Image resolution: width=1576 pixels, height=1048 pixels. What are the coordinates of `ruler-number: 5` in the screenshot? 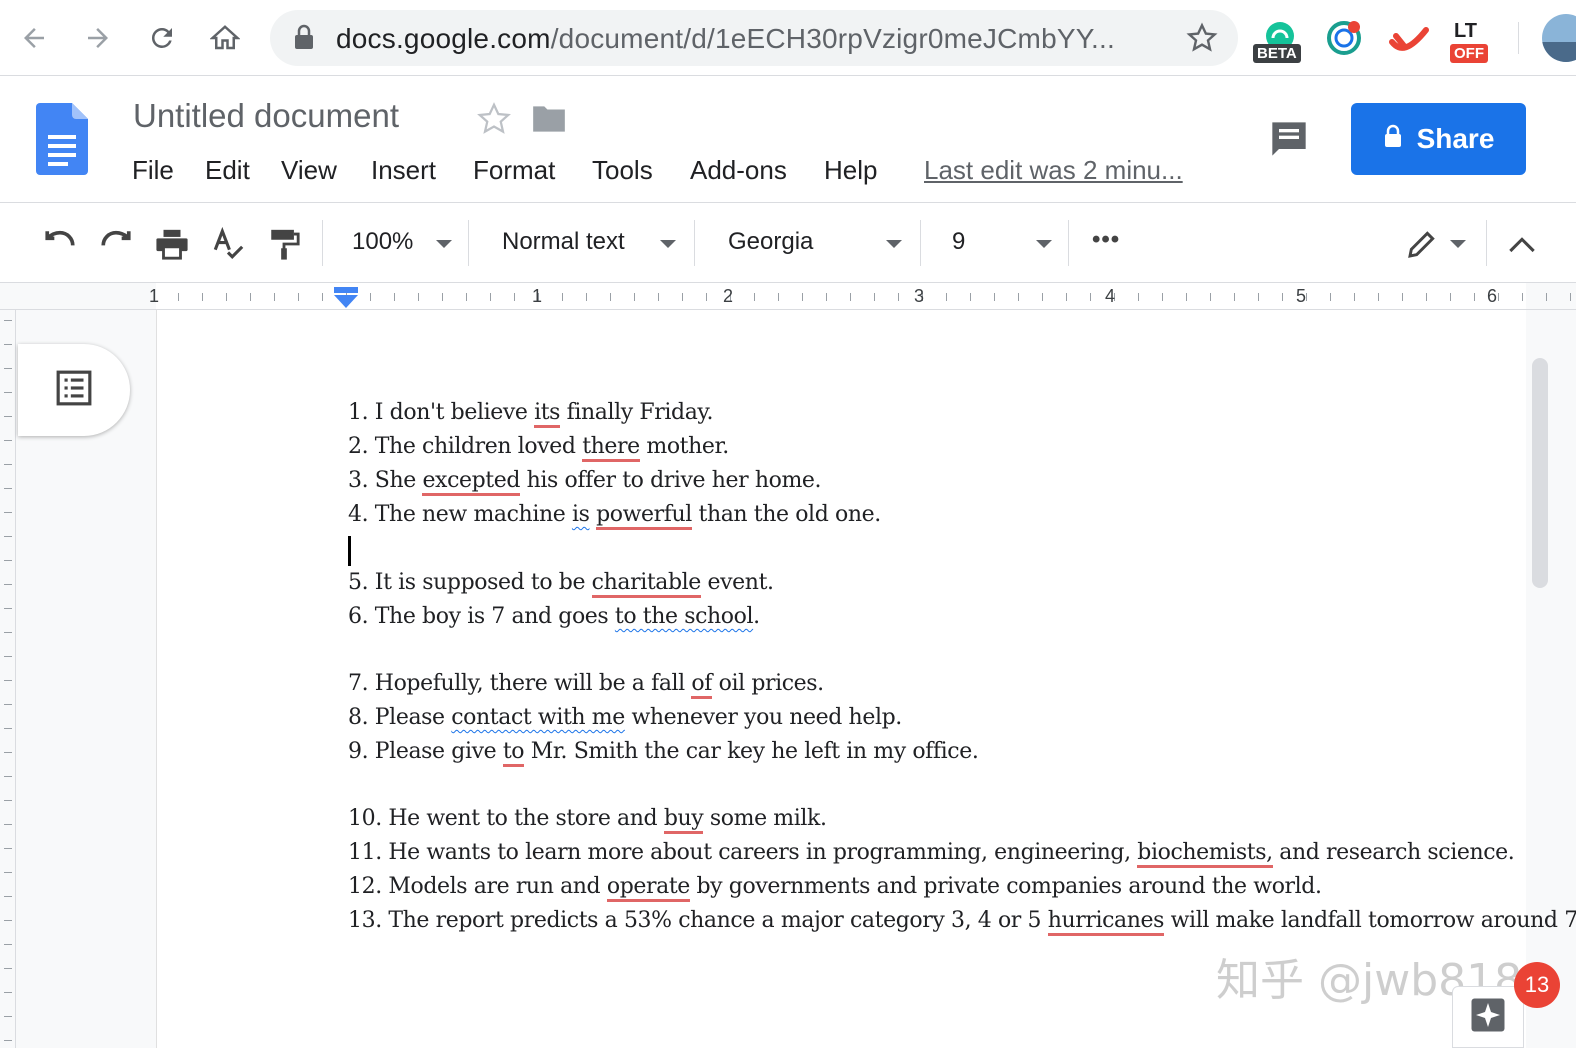 It's located at (1301, 296).